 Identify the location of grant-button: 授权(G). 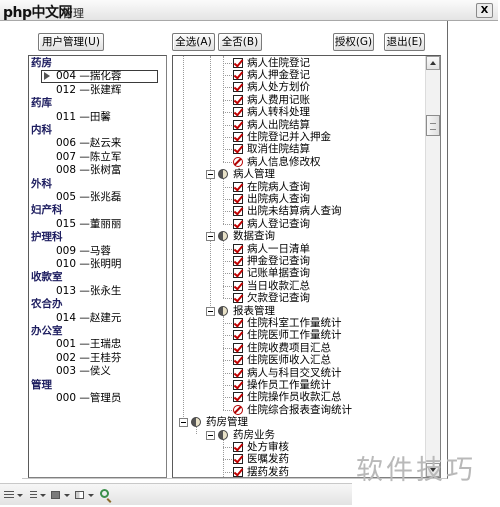
(353, 42).